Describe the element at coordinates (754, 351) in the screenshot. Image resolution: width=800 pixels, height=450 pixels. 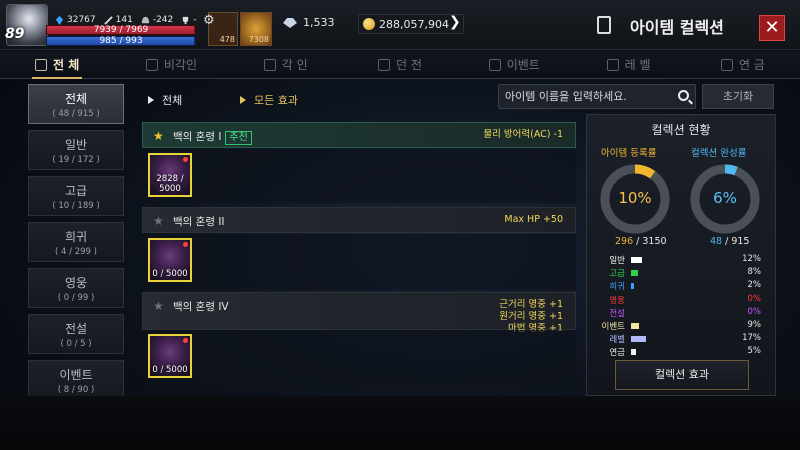
I see `grade-percent: 5%` at that location.